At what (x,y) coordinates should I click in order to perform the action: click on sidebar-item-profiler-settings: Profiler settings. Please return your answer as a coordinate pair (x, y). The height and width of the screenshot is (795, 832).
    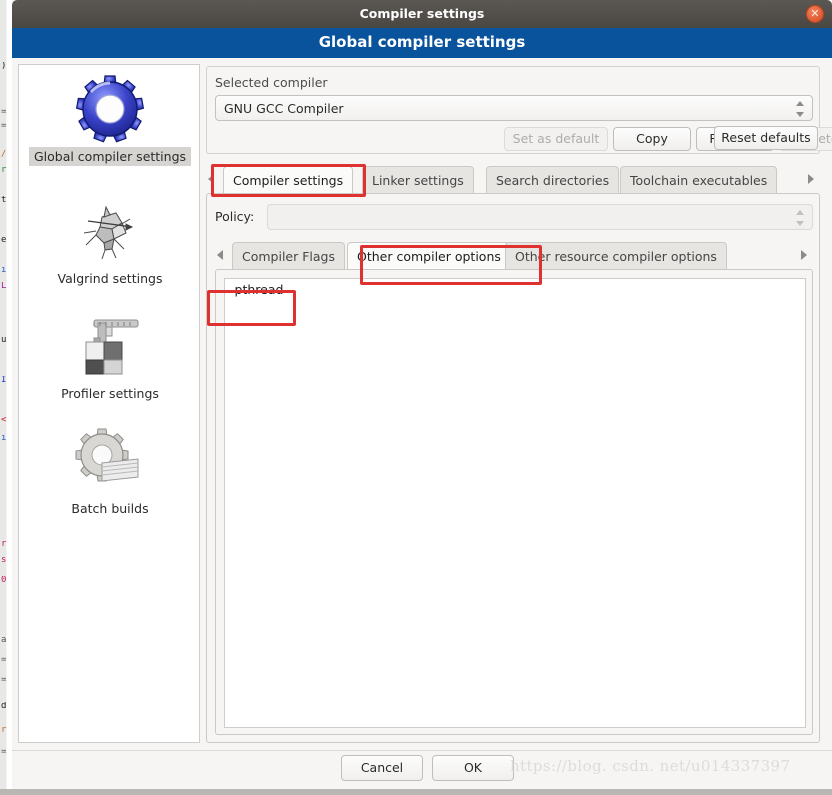
    Looking at the image, I should click on (110, 356).